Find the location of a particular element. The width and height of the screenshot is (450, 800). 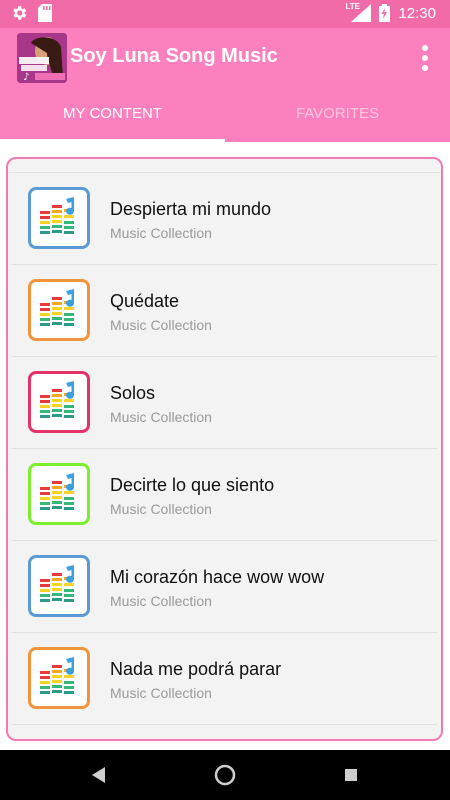

tab-my-content: MY CONTENT is located at coordinates (112, 115).